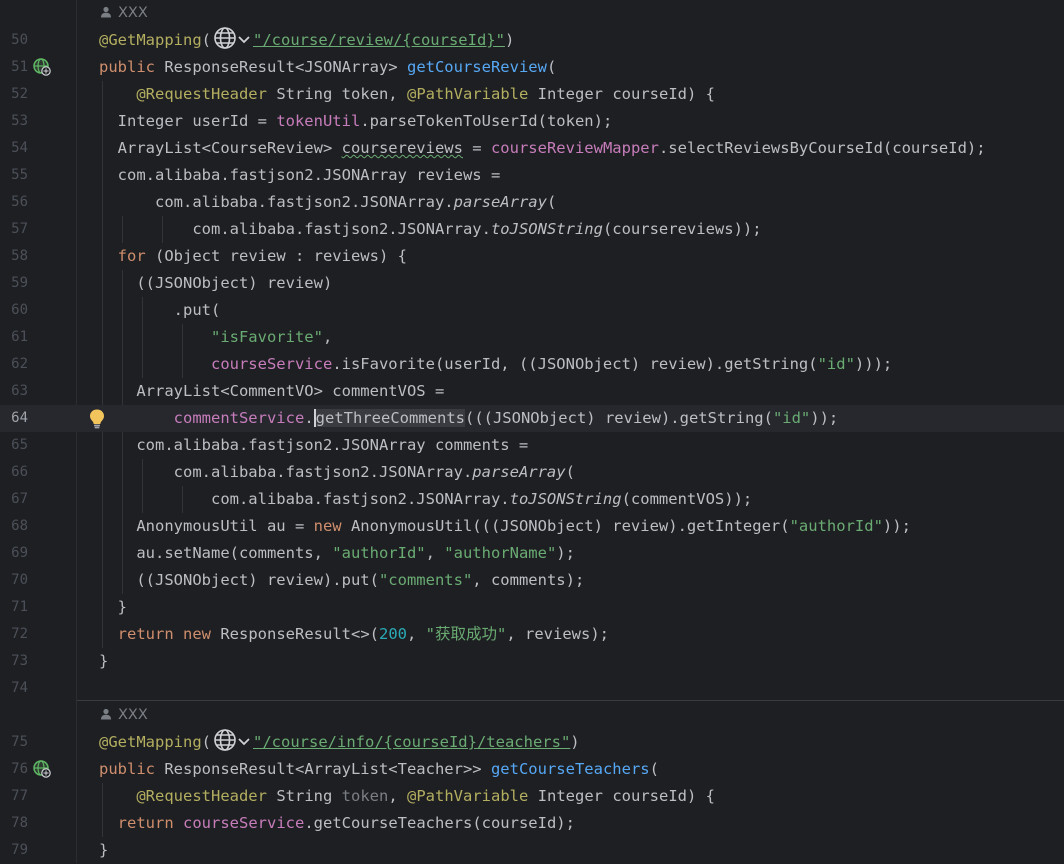 The width and height of the screenshot is (1064, 864). I want to click on code-line: 73 }, so click(532, 661).